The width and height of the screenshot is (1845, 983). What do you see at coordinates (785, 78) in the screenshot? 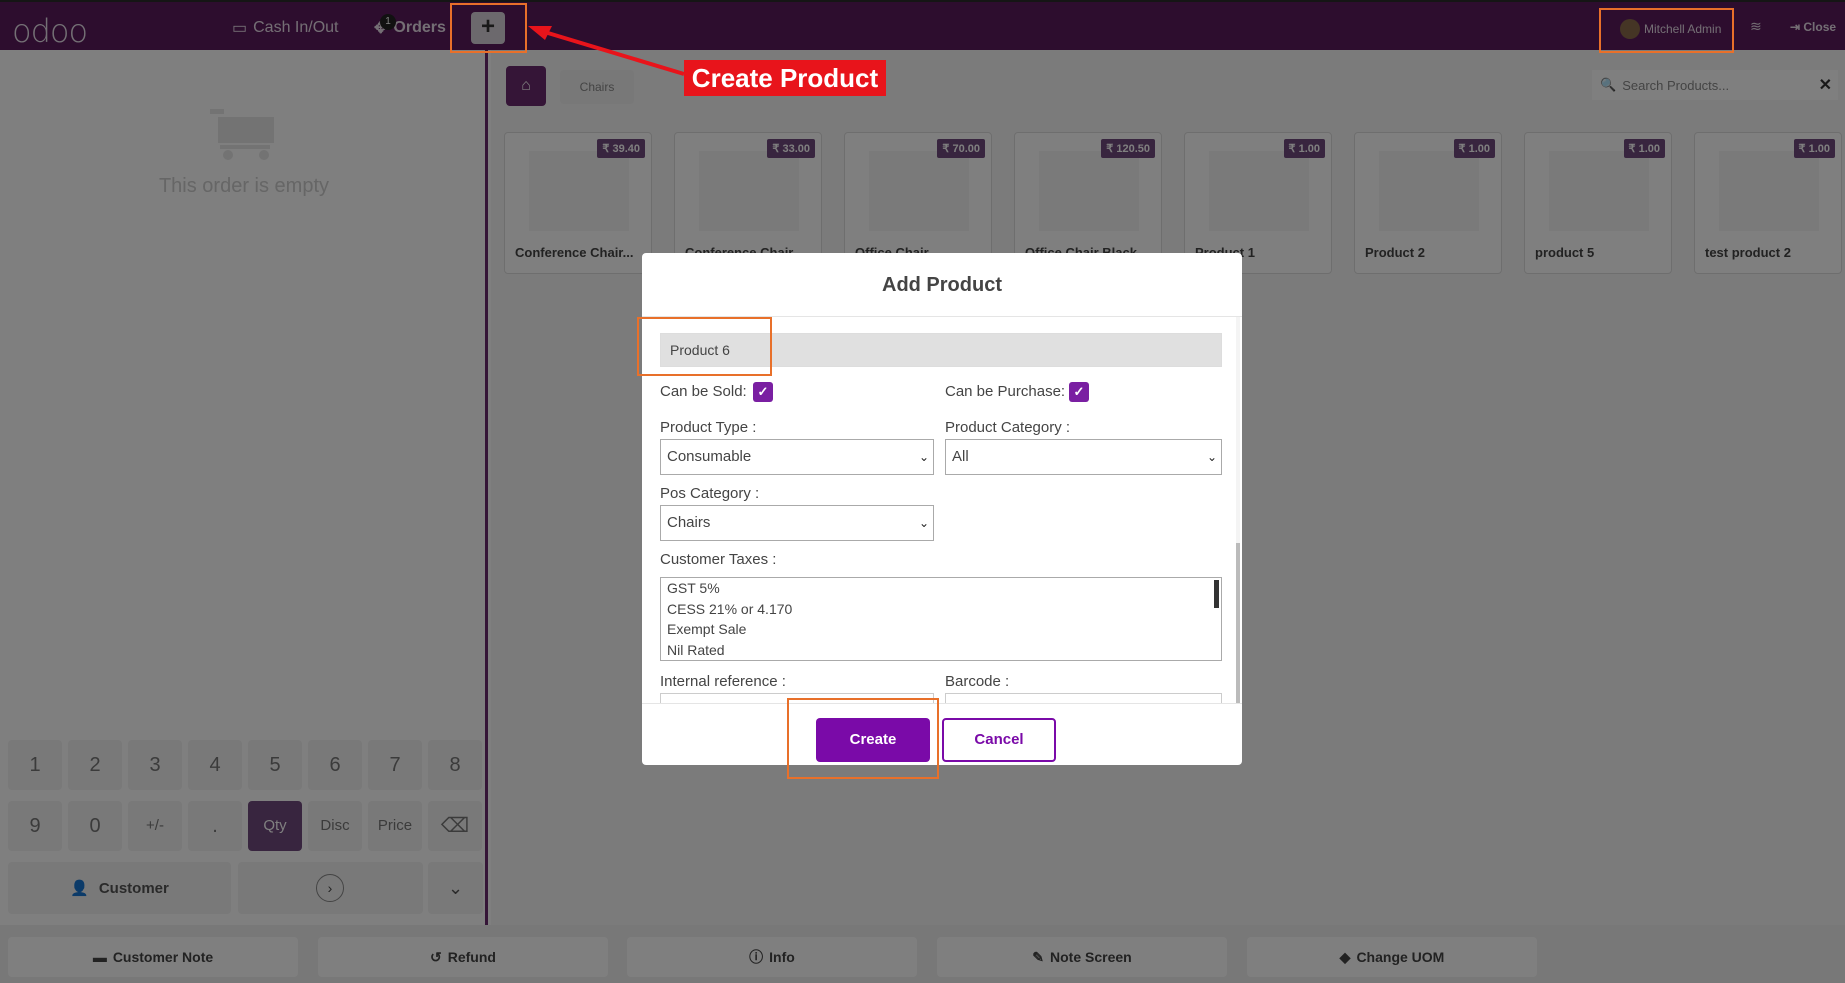
I see `create-product-callout: Create Product` at bounding box center [785, 78].